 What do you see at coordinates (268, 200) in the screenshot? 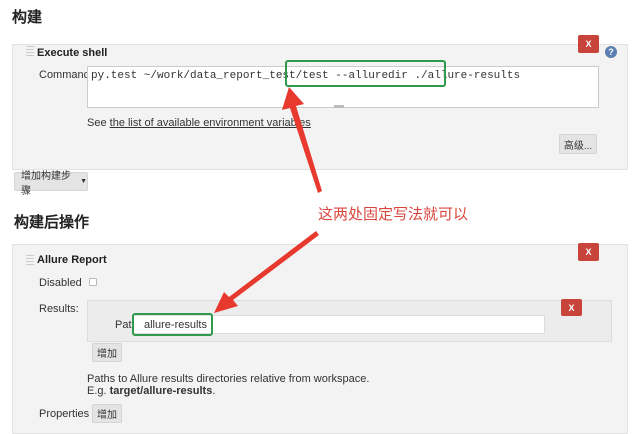
I see `annotation-arrows` at bounding box center [268, 200].